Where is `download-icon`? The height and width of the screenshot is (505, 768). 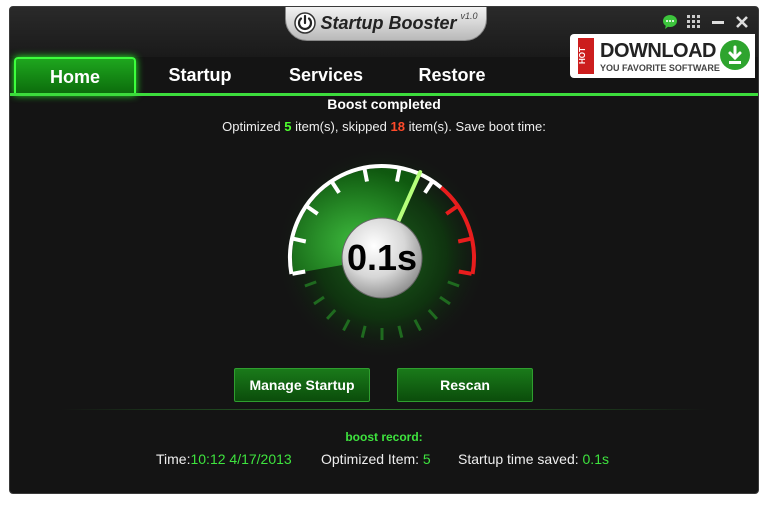 download-icon is located at coordinates (735, 55).